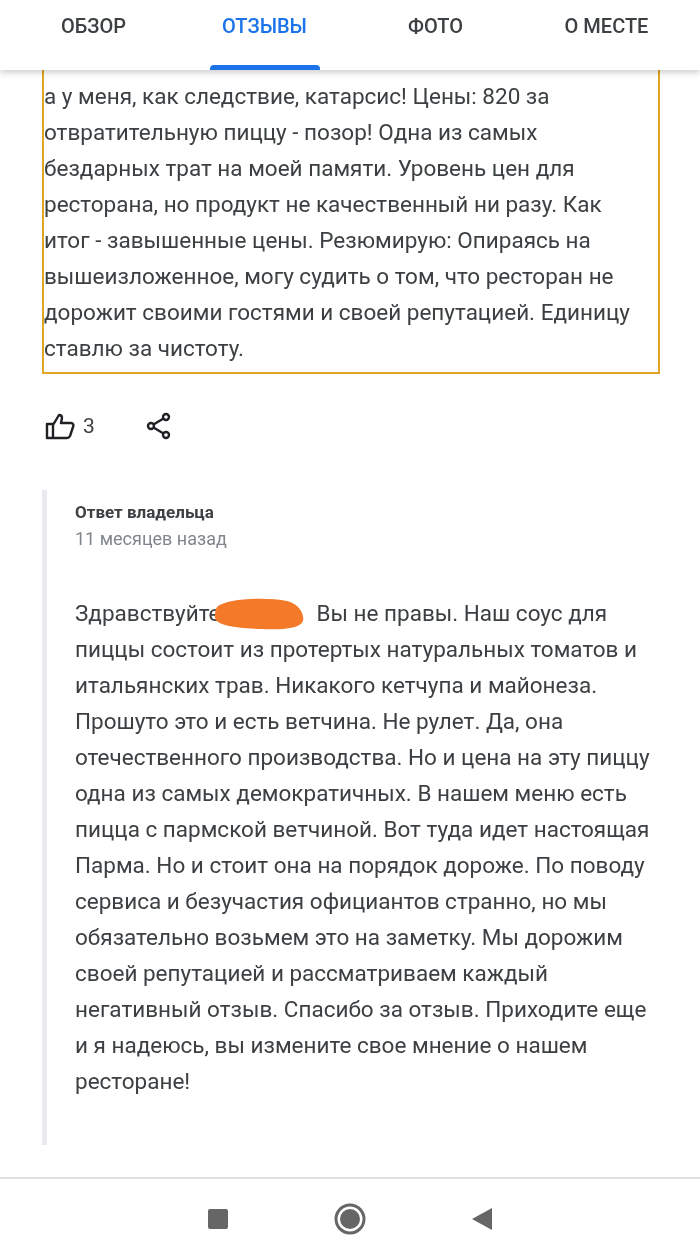 The image size is (700, 1252). Describe the element at coordinates (60, 426) in the screenshot. I see `thumbs-up-icon` at that location.